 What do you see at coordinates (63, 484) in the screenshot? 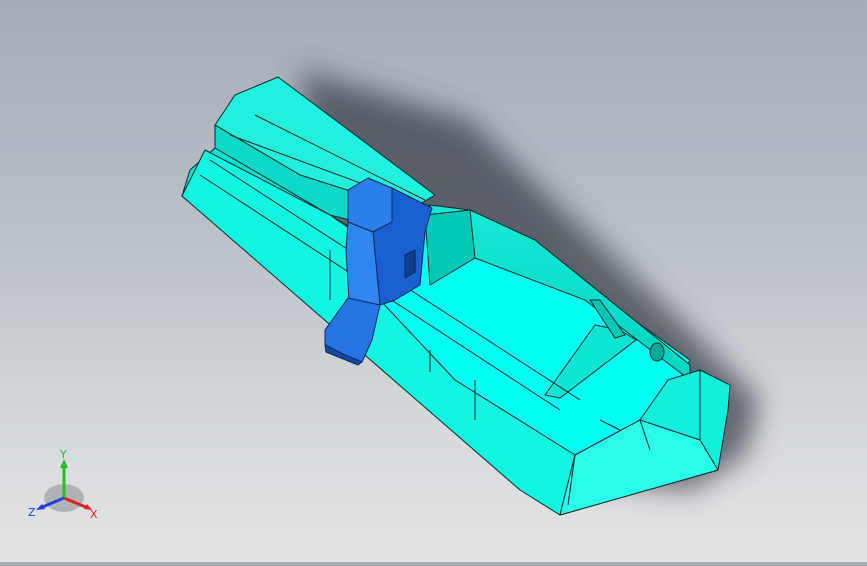
I see `orientation-triad: Y X Z` at bounding box center [63, 484].